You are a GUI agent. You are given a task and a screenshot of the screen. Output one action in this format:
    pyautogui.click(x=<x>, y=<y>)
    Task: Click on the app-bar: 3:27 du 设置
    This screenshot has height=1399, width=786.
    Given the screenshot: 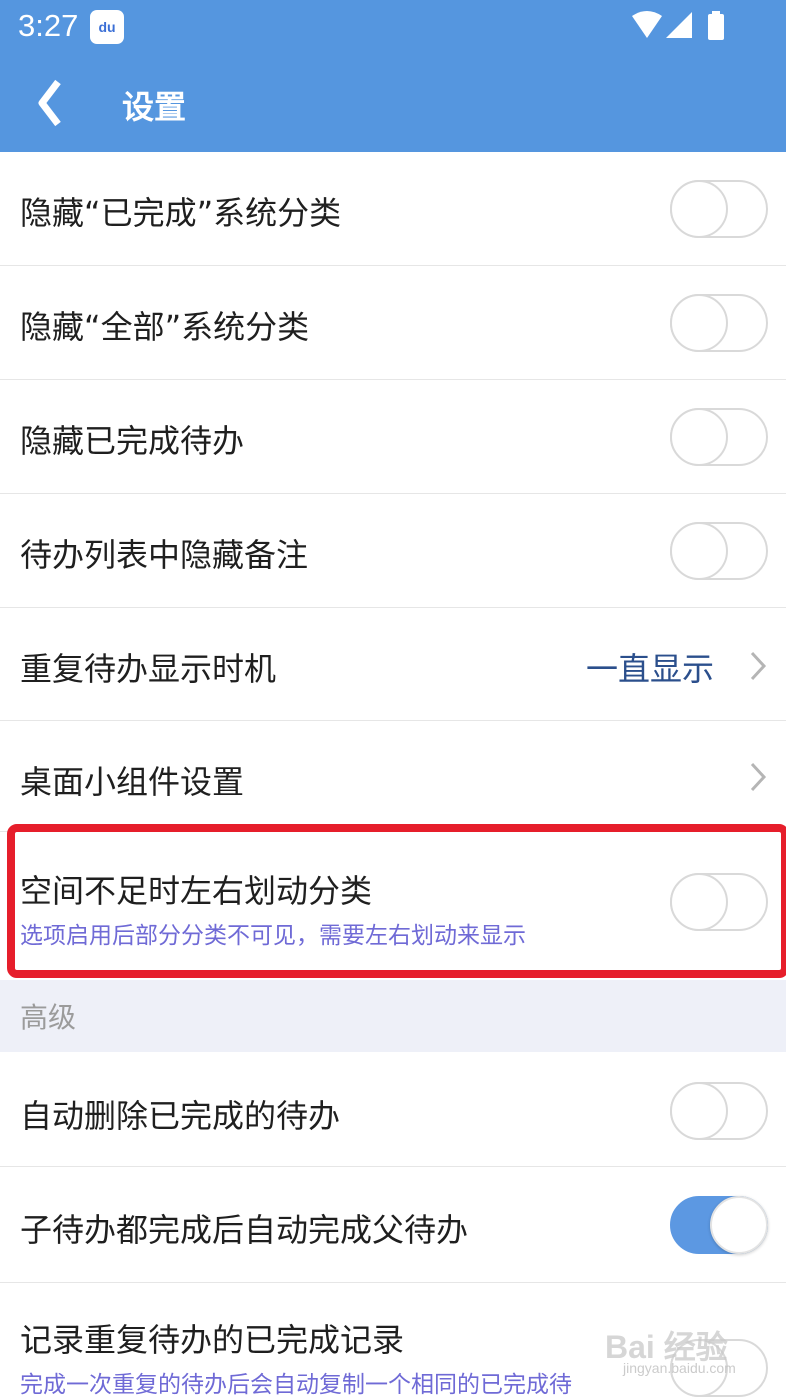 What is the action you would take?
    pyautogui.click(x=393, y=76)
    